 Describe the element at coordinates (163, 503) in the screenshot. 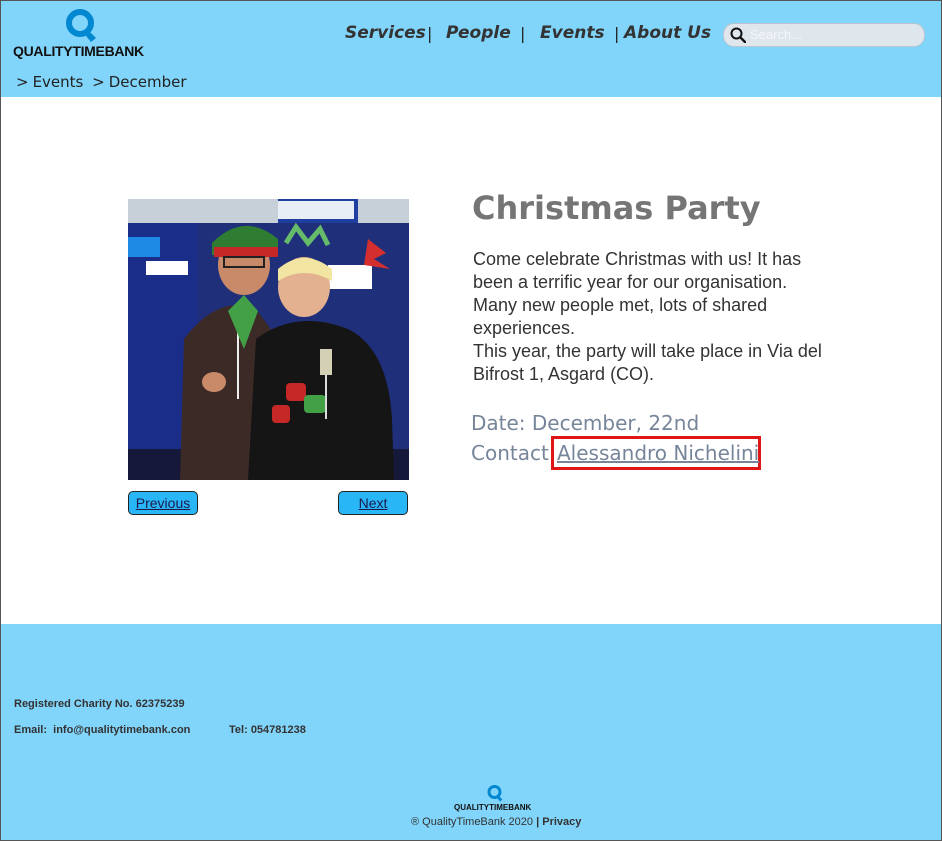

I see `previous-button: Previous` at that location.